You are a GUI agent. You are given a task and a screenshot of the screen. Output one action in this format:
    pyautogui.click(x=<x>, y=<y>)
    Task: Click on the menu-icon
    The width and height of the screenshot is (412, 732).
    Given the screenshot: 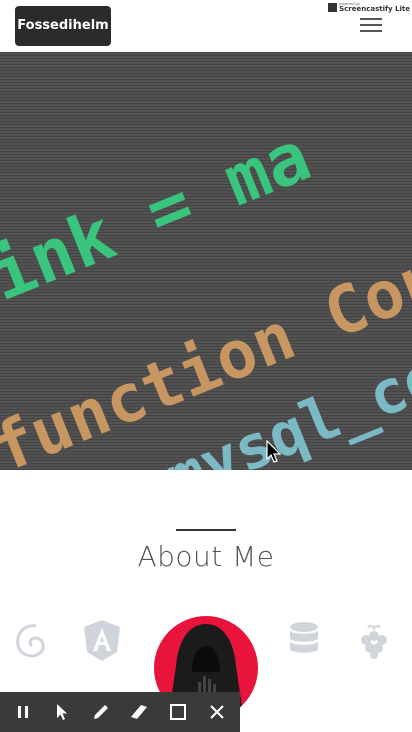 What is the action you would take?
    pyautogui.click(x=371, y=25)
    